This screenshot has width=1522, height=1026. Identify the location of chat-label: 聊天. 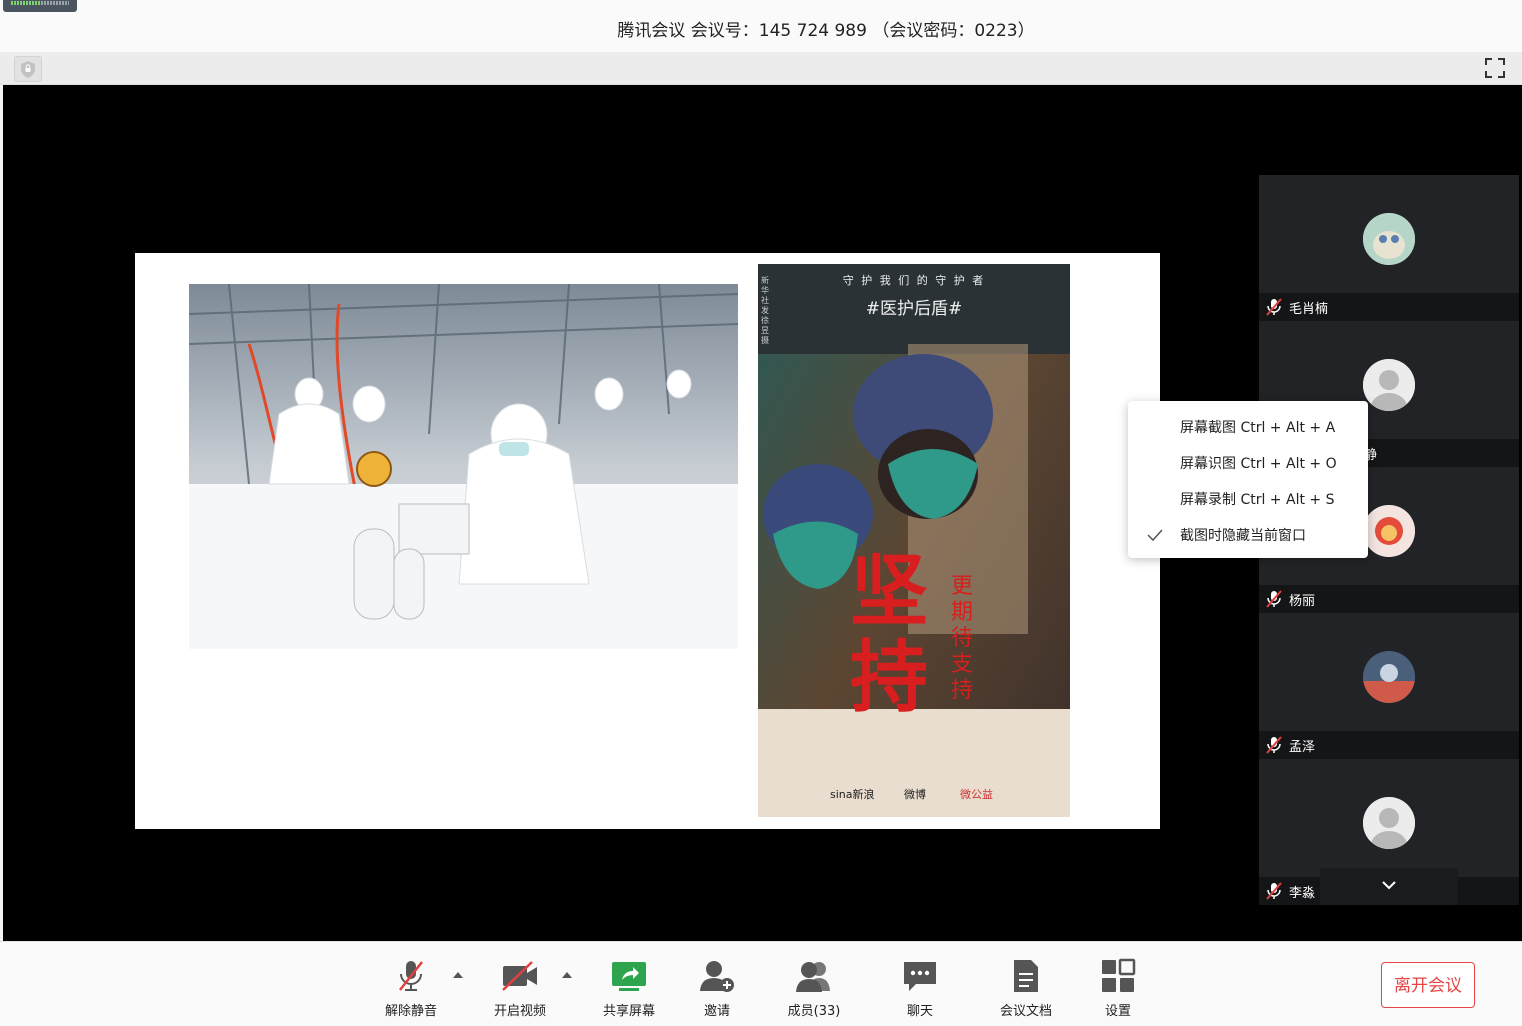
(919, 1011).